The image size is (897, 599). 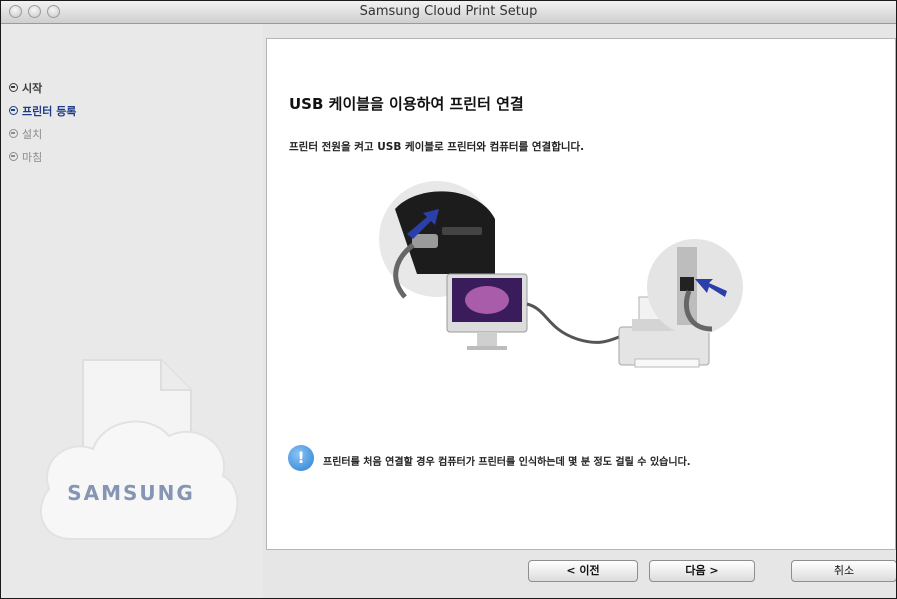 What do you see at coordinates (139, 449) in the screenshot?
I see `cloud-document-icon` at bounding box center [139, 449].